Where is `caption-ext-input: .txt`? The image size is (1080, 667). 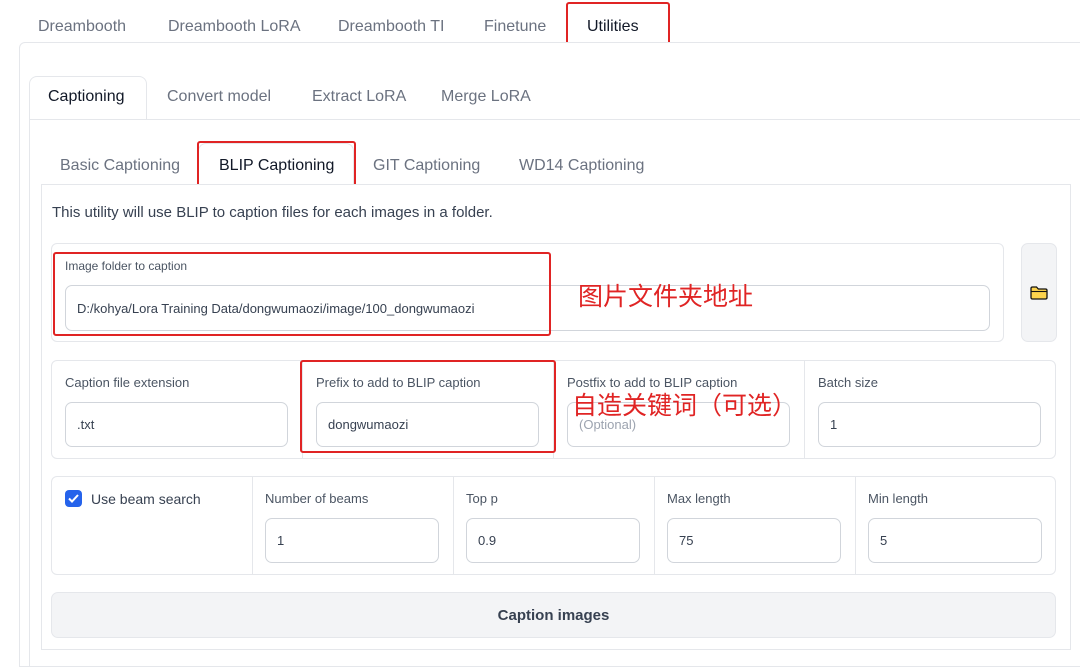
caption-ext-input: .txt is located at coordinates (176, 424).